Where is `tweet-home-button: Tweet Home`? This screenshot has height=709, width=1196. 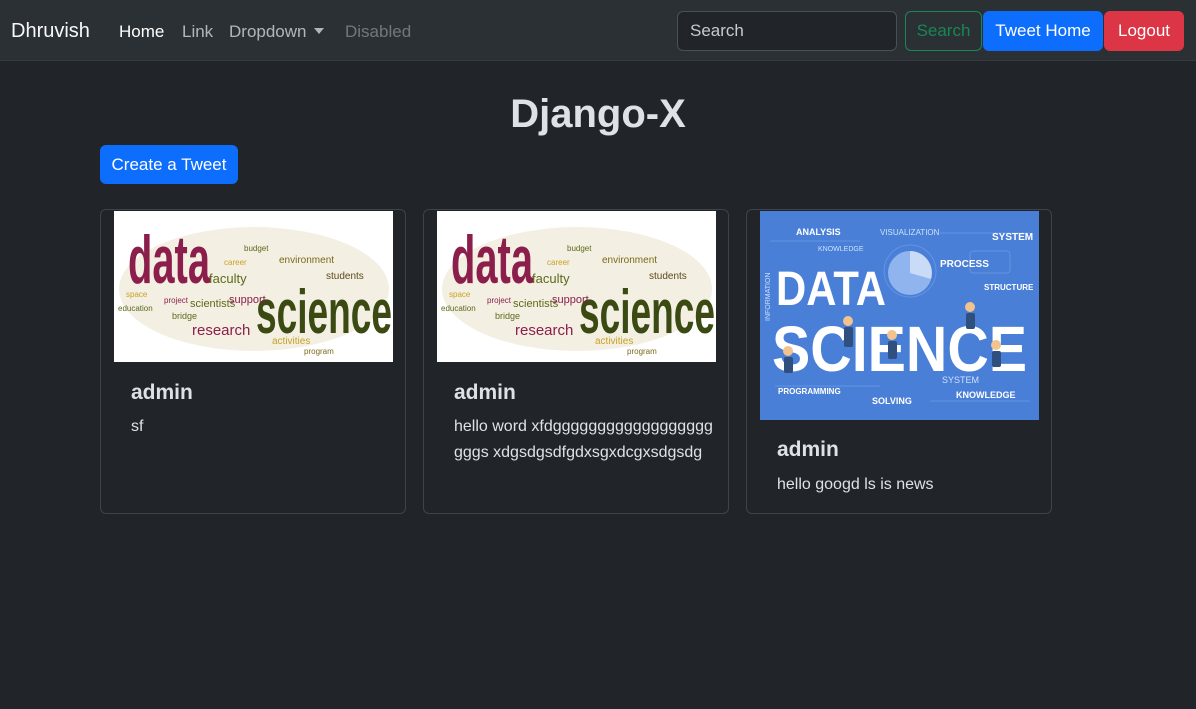
tweet-home-button: Tweet Home is located at coordinates (1043, 31).